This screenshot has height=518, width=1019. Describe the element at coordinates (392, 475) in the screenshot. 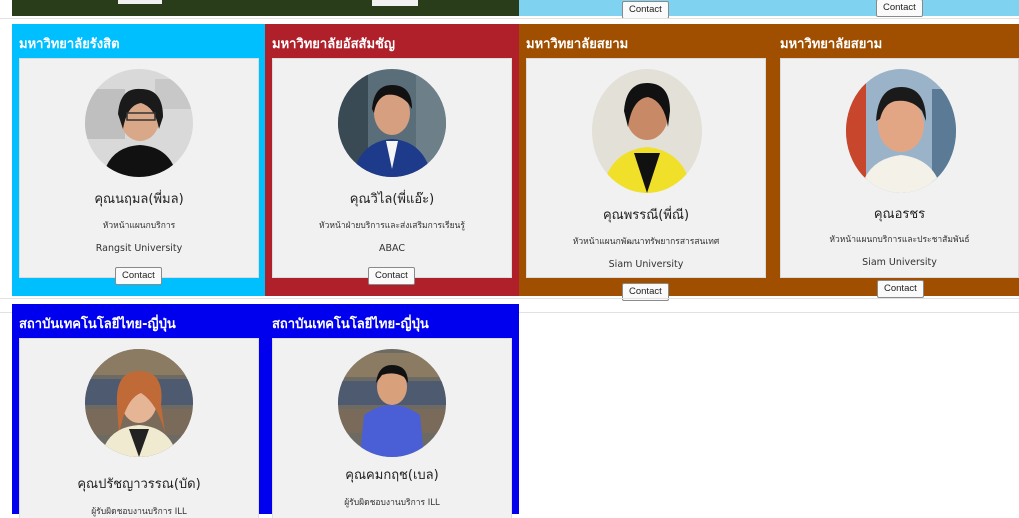

I see `contact-name: คุณคมกฤช(เบล)` at that location.